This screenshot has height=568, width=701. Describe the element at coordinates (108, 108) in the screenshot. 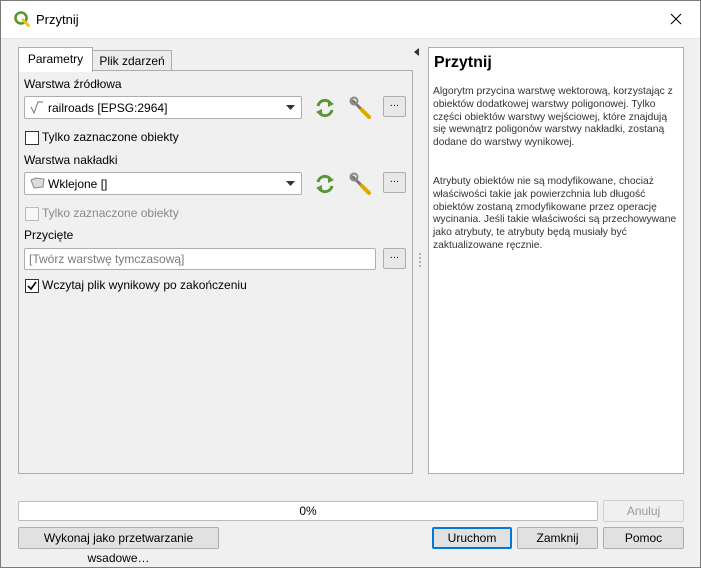

I see `source-layer-value: railroads [EPSG:2964]` at that location.